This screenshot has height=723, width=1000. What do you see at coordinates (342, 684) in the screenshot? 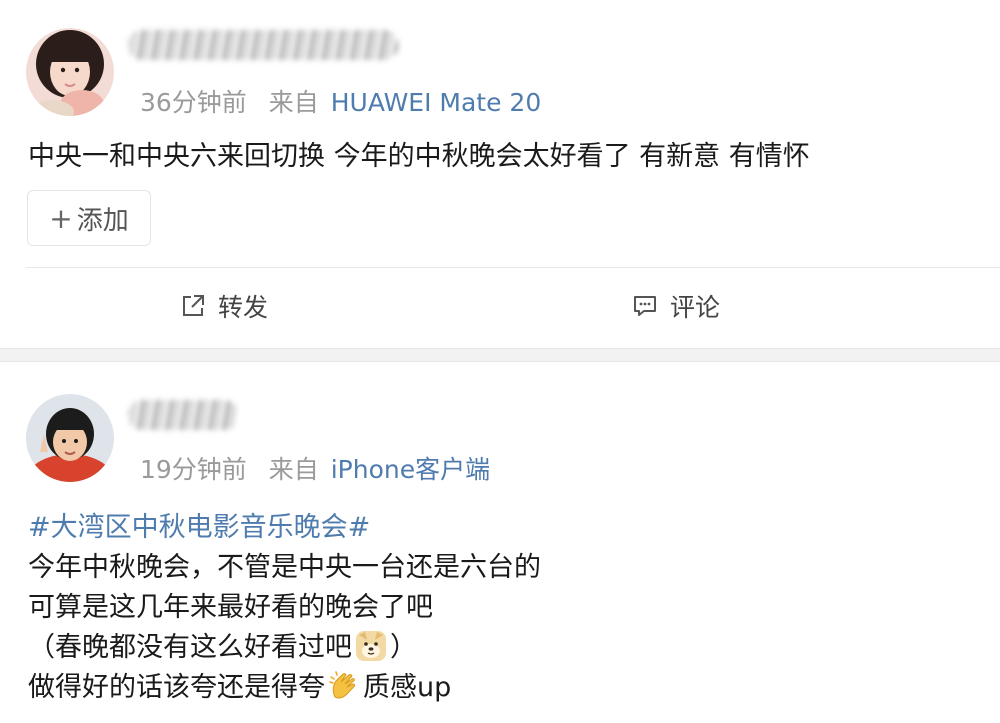
I see `clapping-hands-emoji` at bounding box center [342, 684].